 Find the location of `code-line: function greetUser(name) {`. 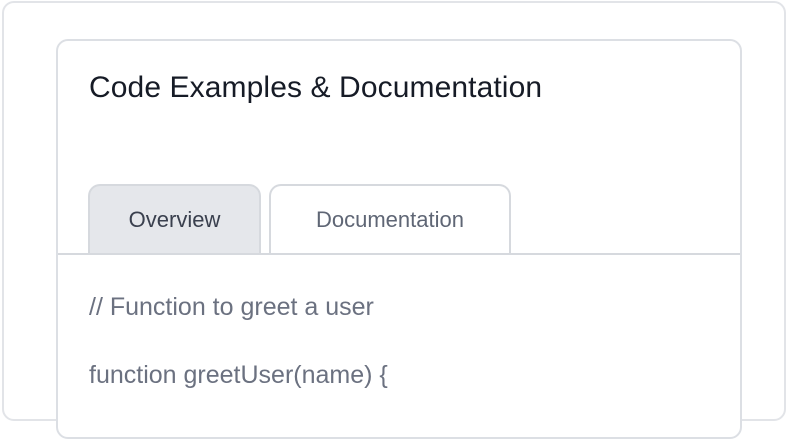

code-line: function greetUser(name) { is located at coordinates (238, 375).